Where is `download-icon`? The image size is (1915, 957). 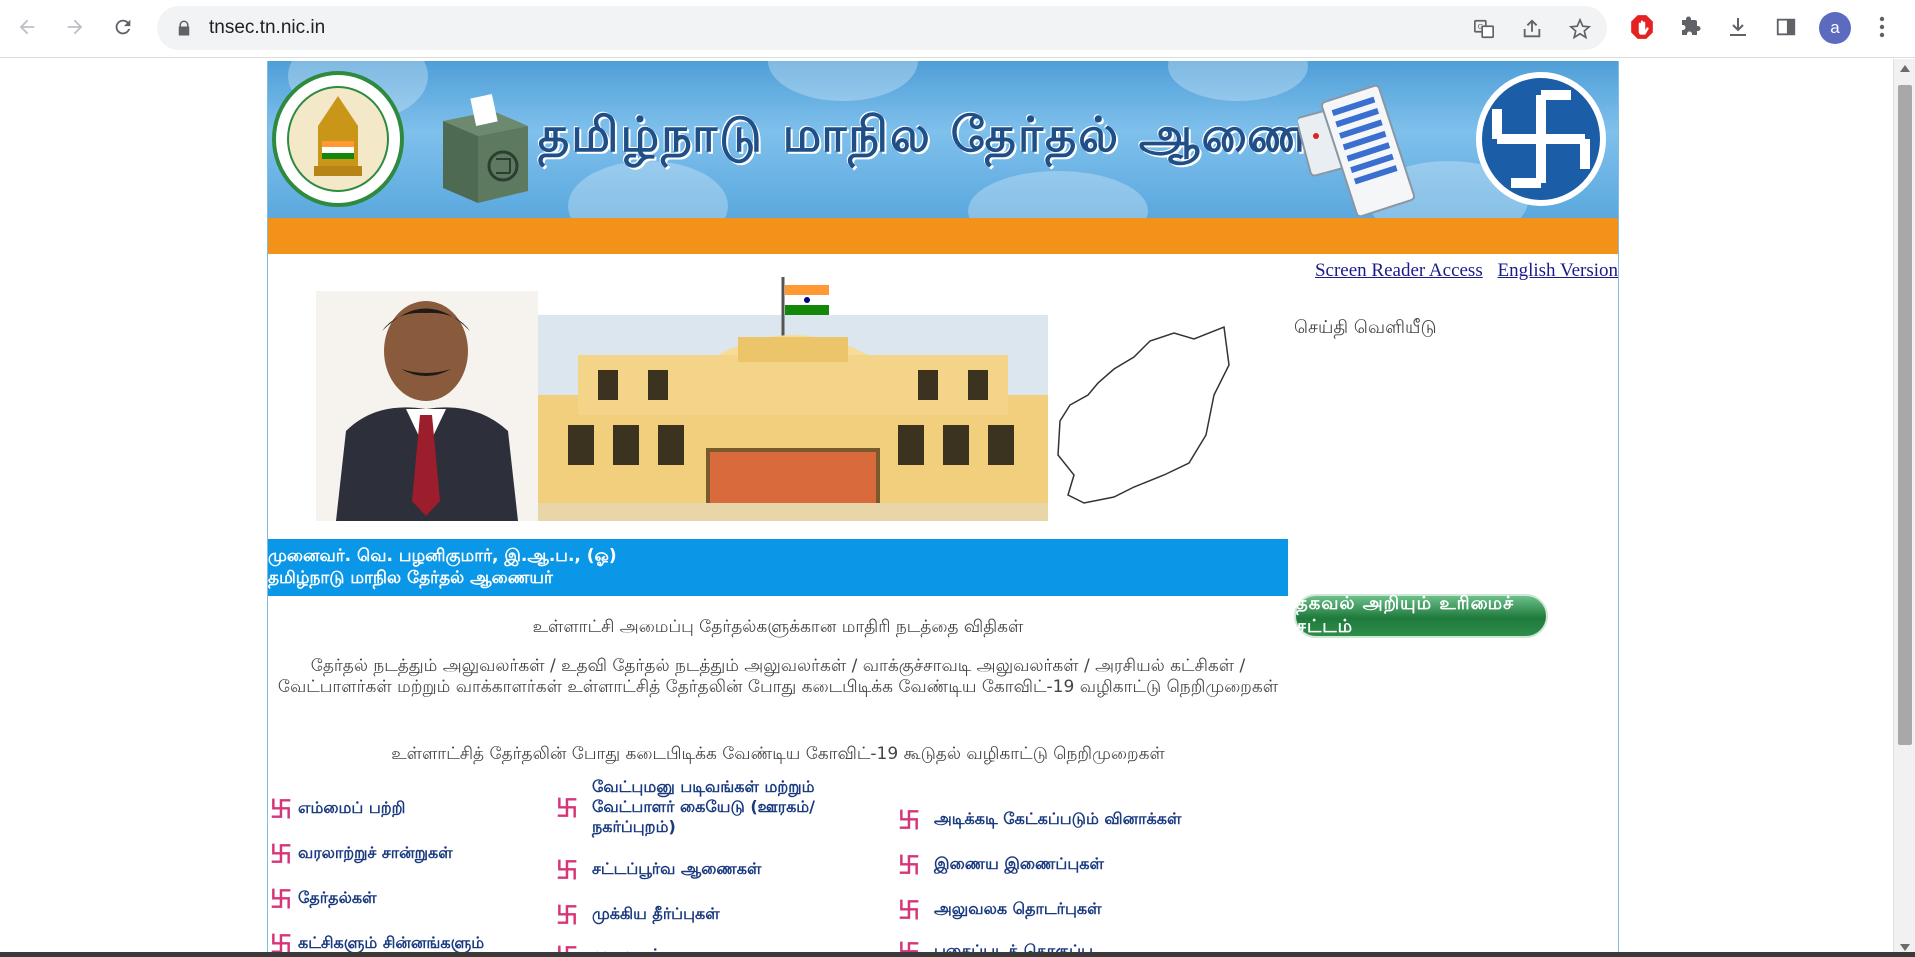
download-icon is located at coordinates (1738, 27).